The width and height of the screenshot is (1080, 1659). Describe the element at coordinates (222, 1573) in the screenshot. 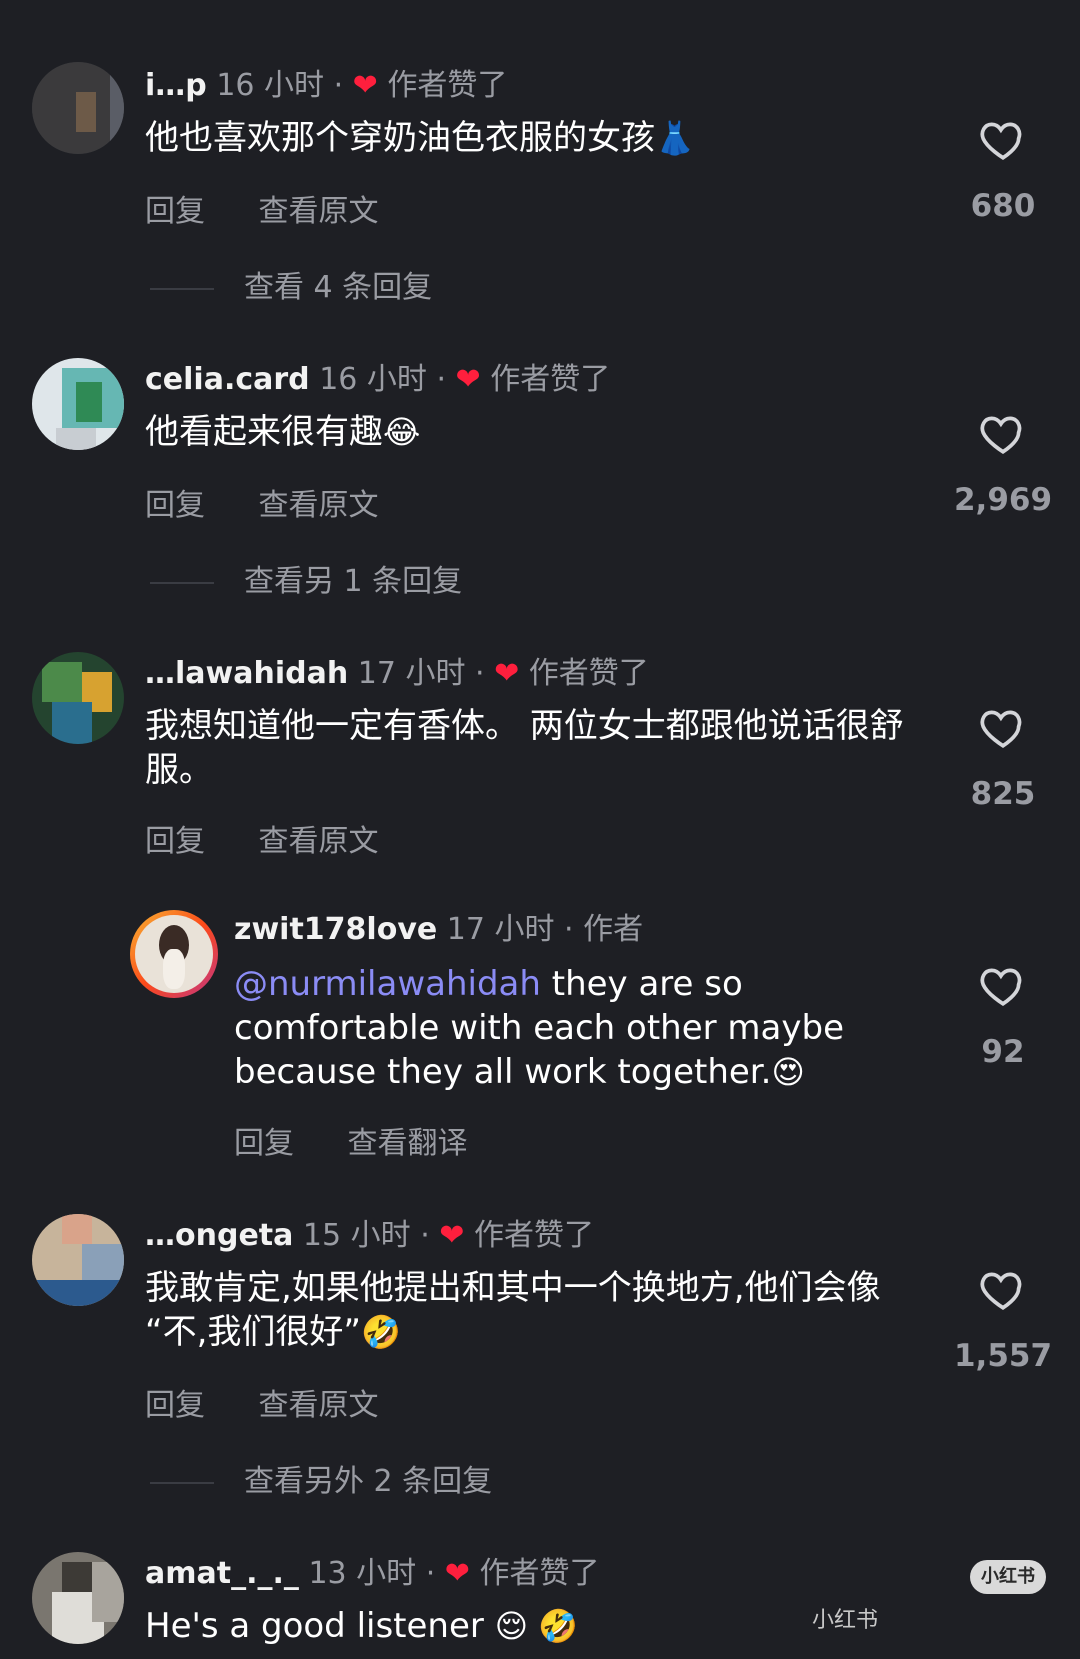

I see `username: amat_._._` at that location.